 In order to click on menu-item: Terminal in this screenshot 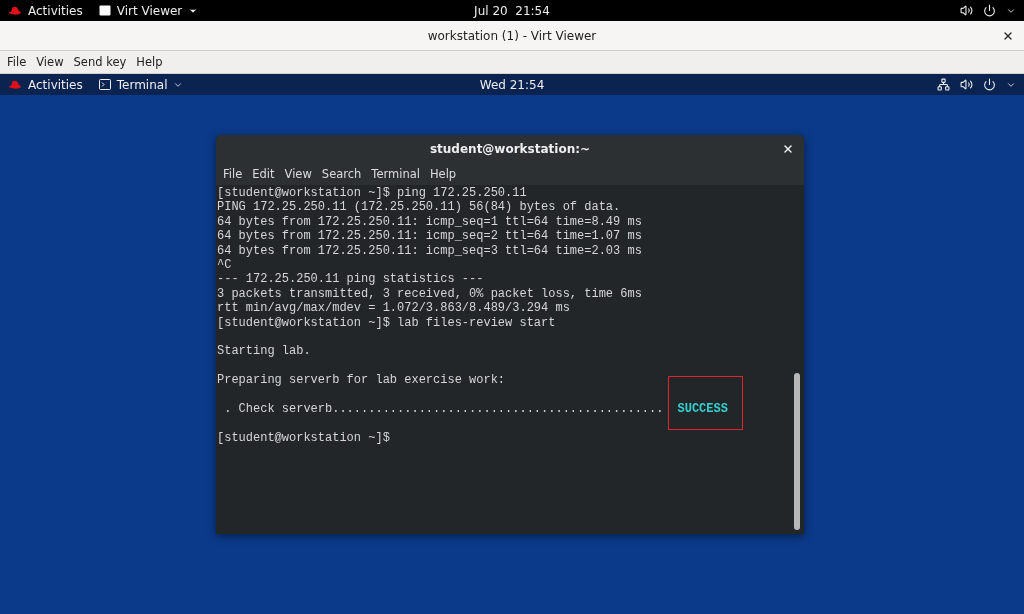, I will do `click(395, 174)`.